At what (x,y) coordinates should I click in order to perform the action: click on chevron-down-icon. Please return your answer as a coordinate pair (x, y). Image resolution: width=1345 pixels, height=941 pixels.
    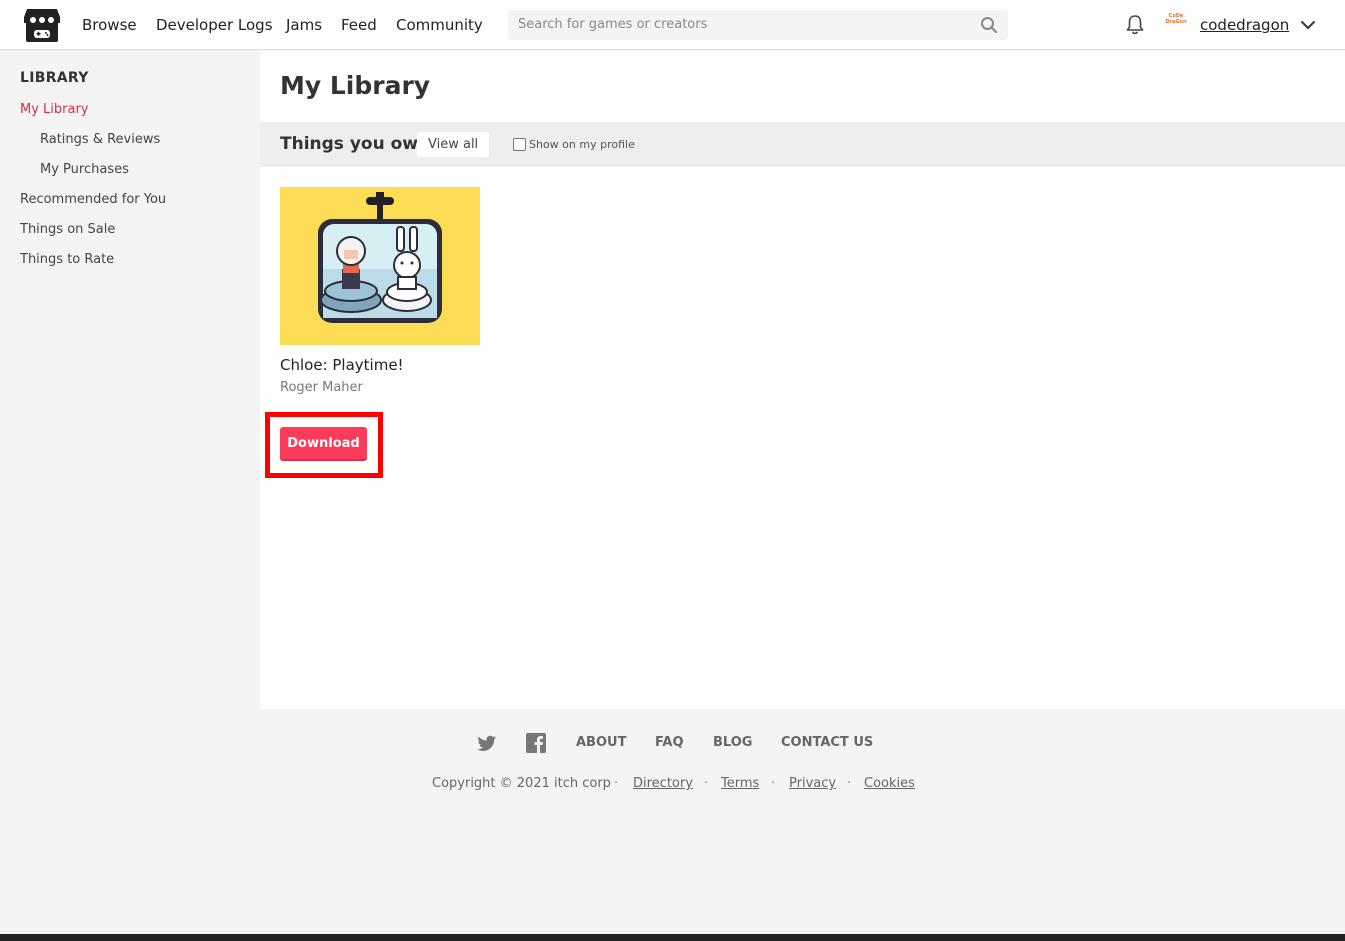
    Looking at the image, I should click on (1308, 25).